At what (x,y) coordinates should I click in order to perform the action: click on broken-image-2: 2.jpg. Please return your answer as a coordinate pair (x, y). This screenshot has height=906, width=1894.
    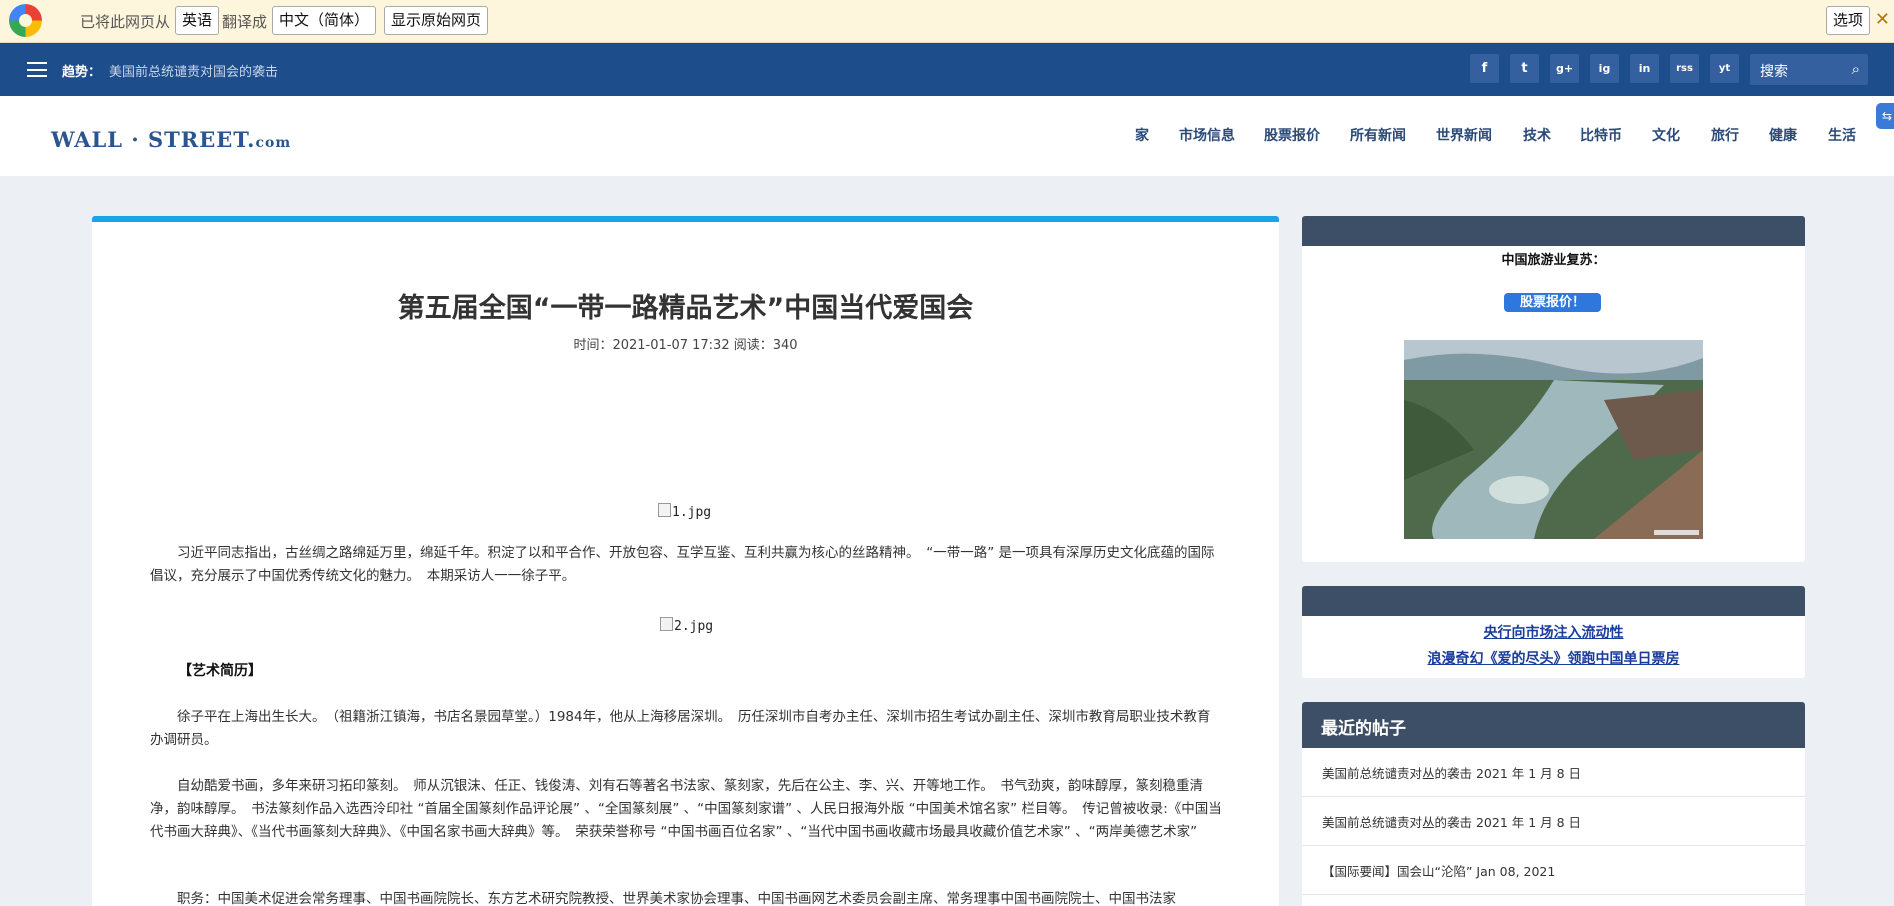
    Looking at the image, I should click on (686, 625).